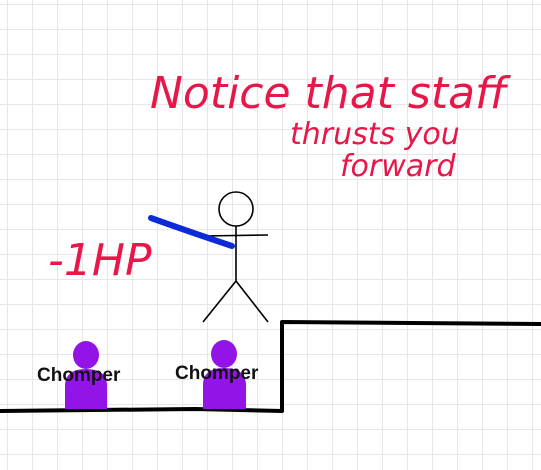 Image resolution: width=541 pixels, height=470 pixels. Describe the element at coordinates (375, 134) in the screenshot. I see `annotation-line-2: thrusts you` at that location.